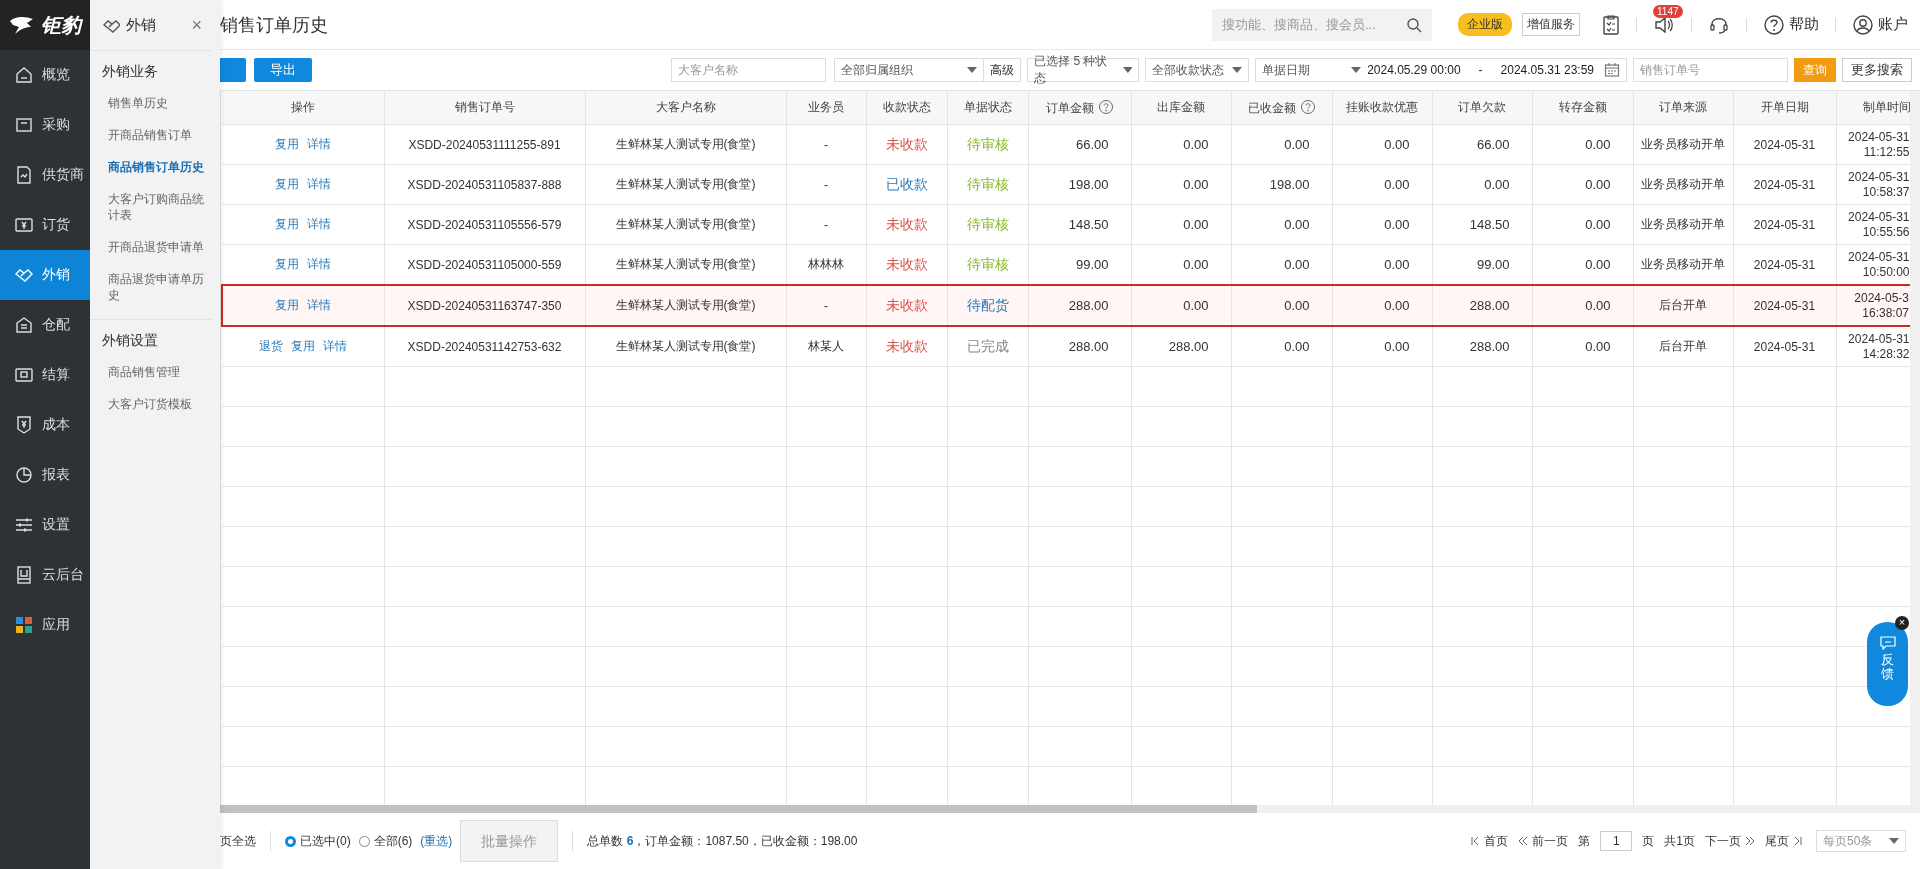 This screenshot has width=1920, height=869. I want to click on sidebar-item: 外销, so click(45, 275).